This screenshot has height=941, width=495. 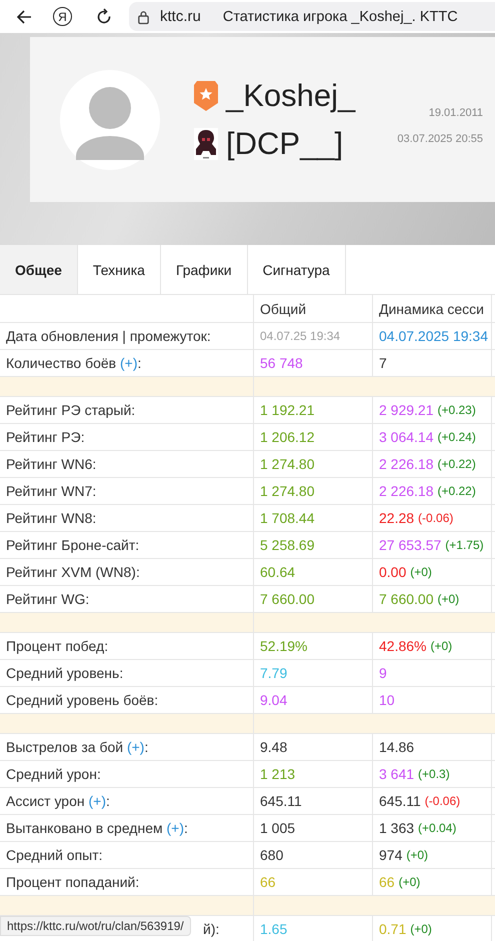 I want to click on session-value: 14.86, so click(x=396, y=747).